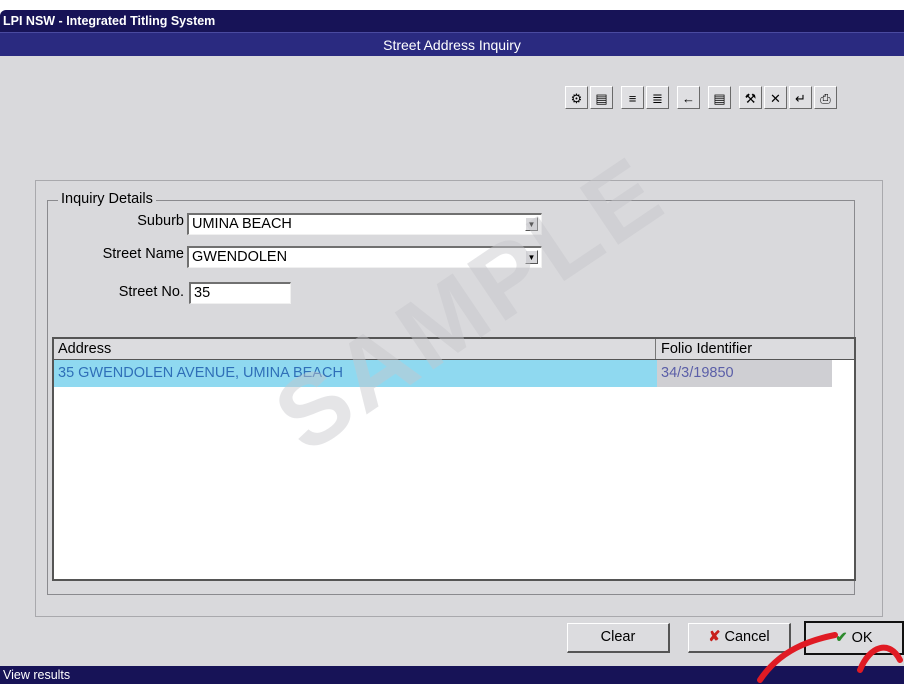 Image resolution: width=904 pixels, height=684 pixels. What do you see at coordinates (841, 638) in the screenshot?
I see `ok-icon: ✔` at bounding box center [841, 638].